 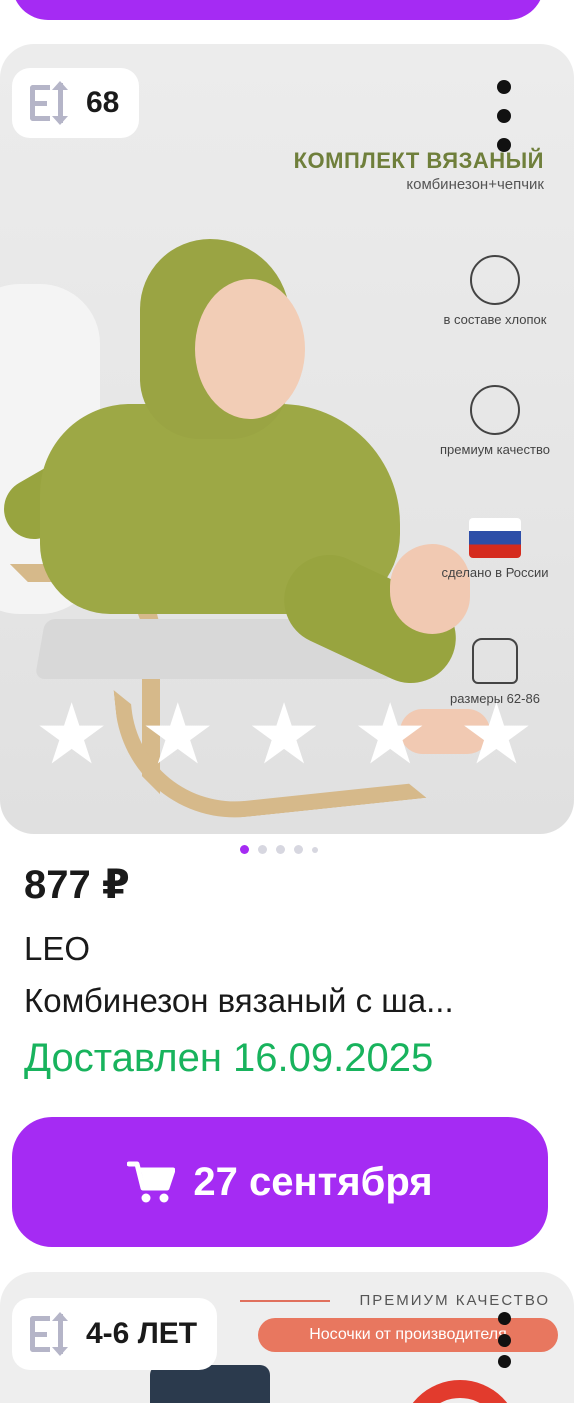 I want to click on baby-face, so click(x=250, y=349).